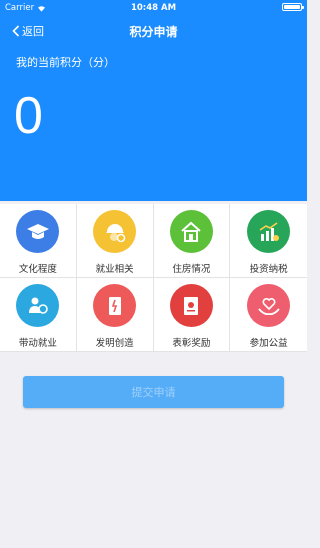 The height and width of the screenshot is (548, 320). What do you see at coordinates (268, 269) in the screenshot?
I see `category-label: 投资纳税` at bounding box center [268, 269].